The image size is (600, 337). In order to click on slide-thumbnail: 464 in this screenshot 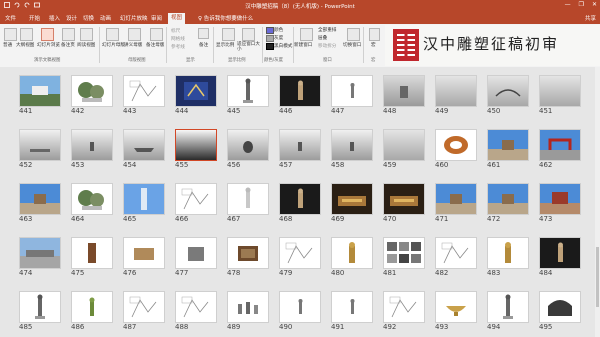, I will do `click(92, 205)`.